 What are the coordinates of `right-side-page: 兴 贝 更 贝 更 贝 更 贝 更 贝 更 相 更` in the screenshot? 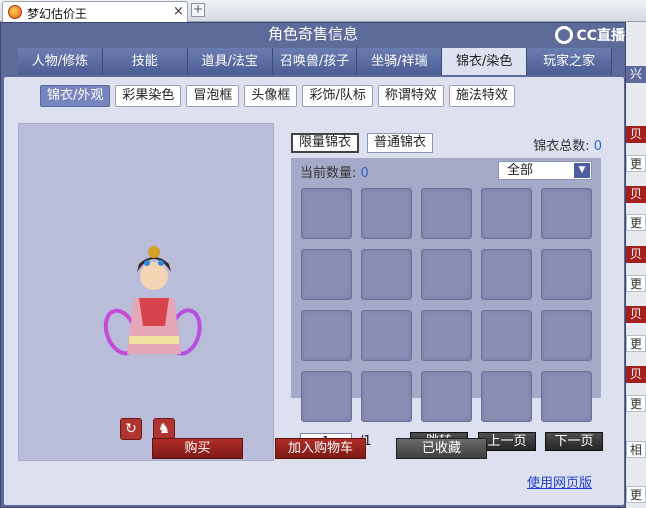 It's located at (636, 265).